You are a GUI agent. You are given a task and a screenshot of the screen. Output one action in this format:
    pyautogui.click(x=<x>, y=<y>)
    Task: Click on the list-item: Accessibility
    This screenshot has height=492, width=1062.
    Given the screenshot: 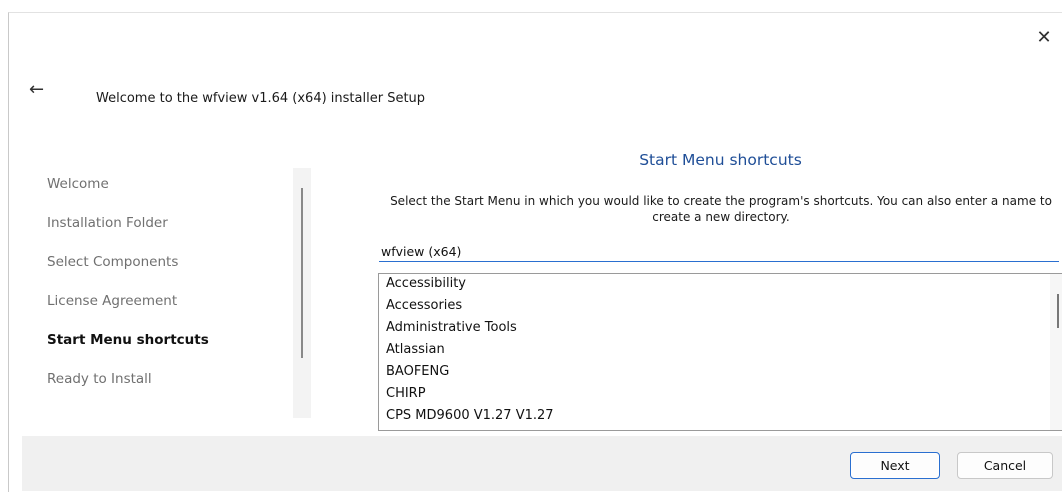 What is the action you would take?
    pyautogui.click(x=426, y=283)
    